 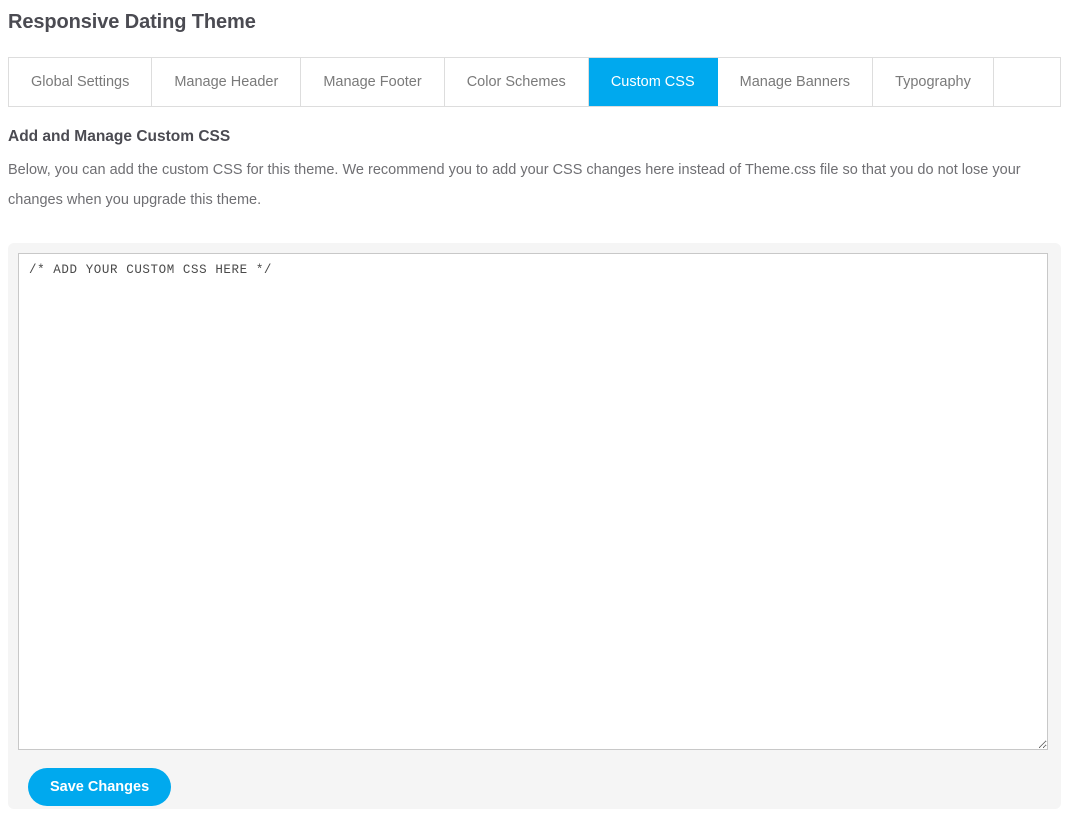 I want to click on tab-label: Global Settings, so click(x=80, y=82).